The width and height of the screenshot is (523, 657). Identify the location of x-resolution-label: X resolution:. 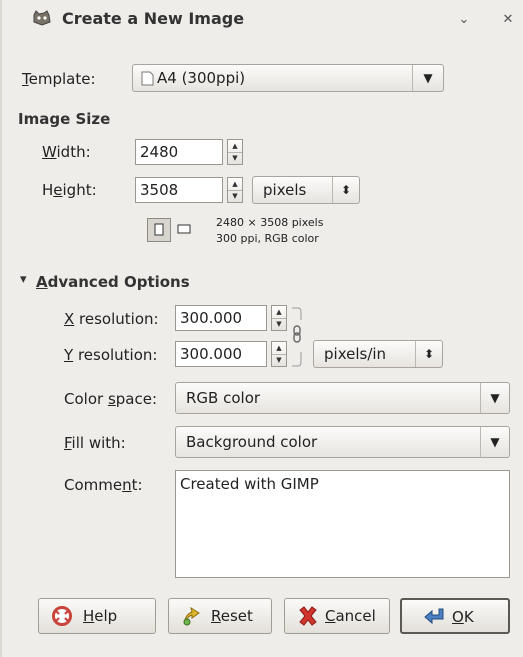
(111, 319).